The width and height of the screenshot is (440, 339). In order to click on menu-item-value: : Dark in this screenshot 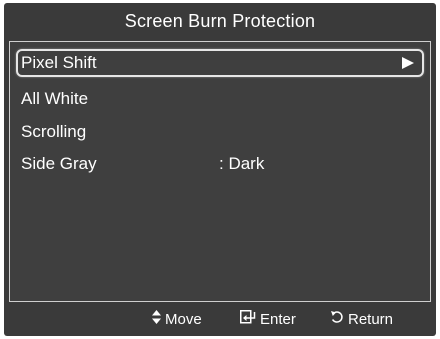, I will do `click(242, 163)`.